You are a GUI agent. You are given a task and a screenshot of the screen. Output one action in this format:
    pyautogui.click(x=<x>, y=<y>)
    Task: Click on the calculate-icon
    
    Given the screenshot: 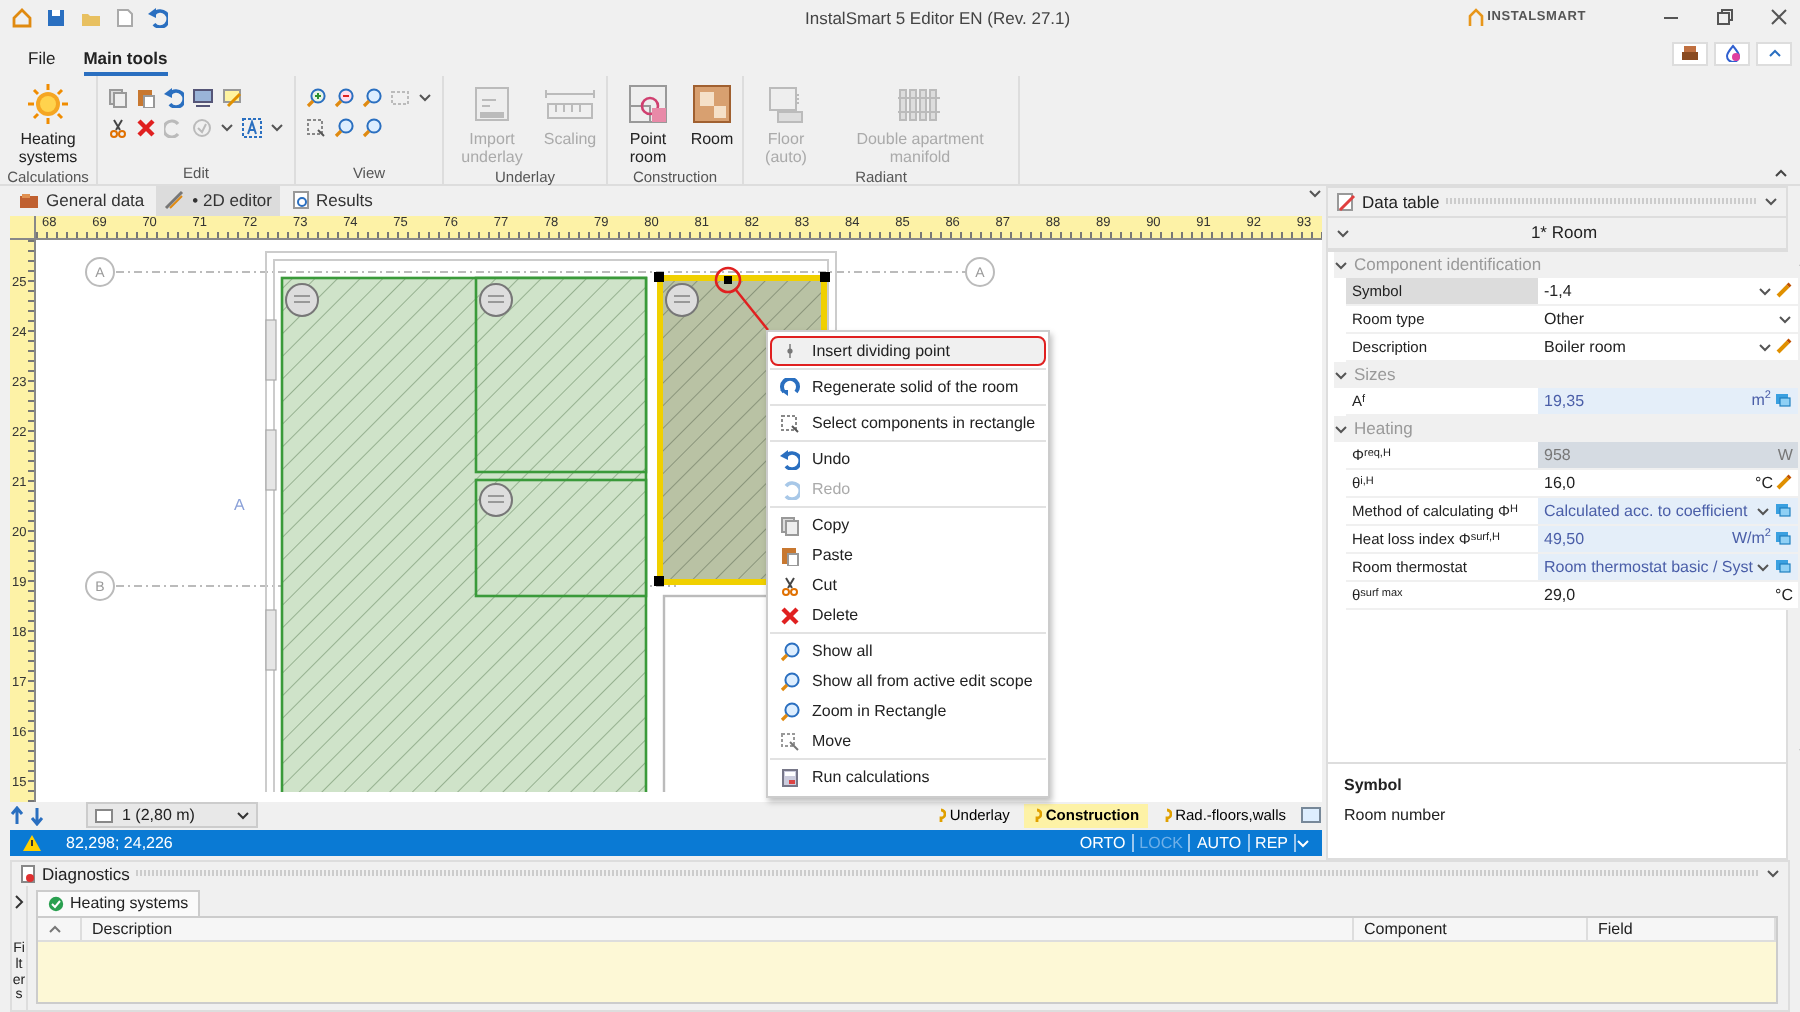 What is the action you would take?
    pyautogui.click(x=1783, y=400)
    